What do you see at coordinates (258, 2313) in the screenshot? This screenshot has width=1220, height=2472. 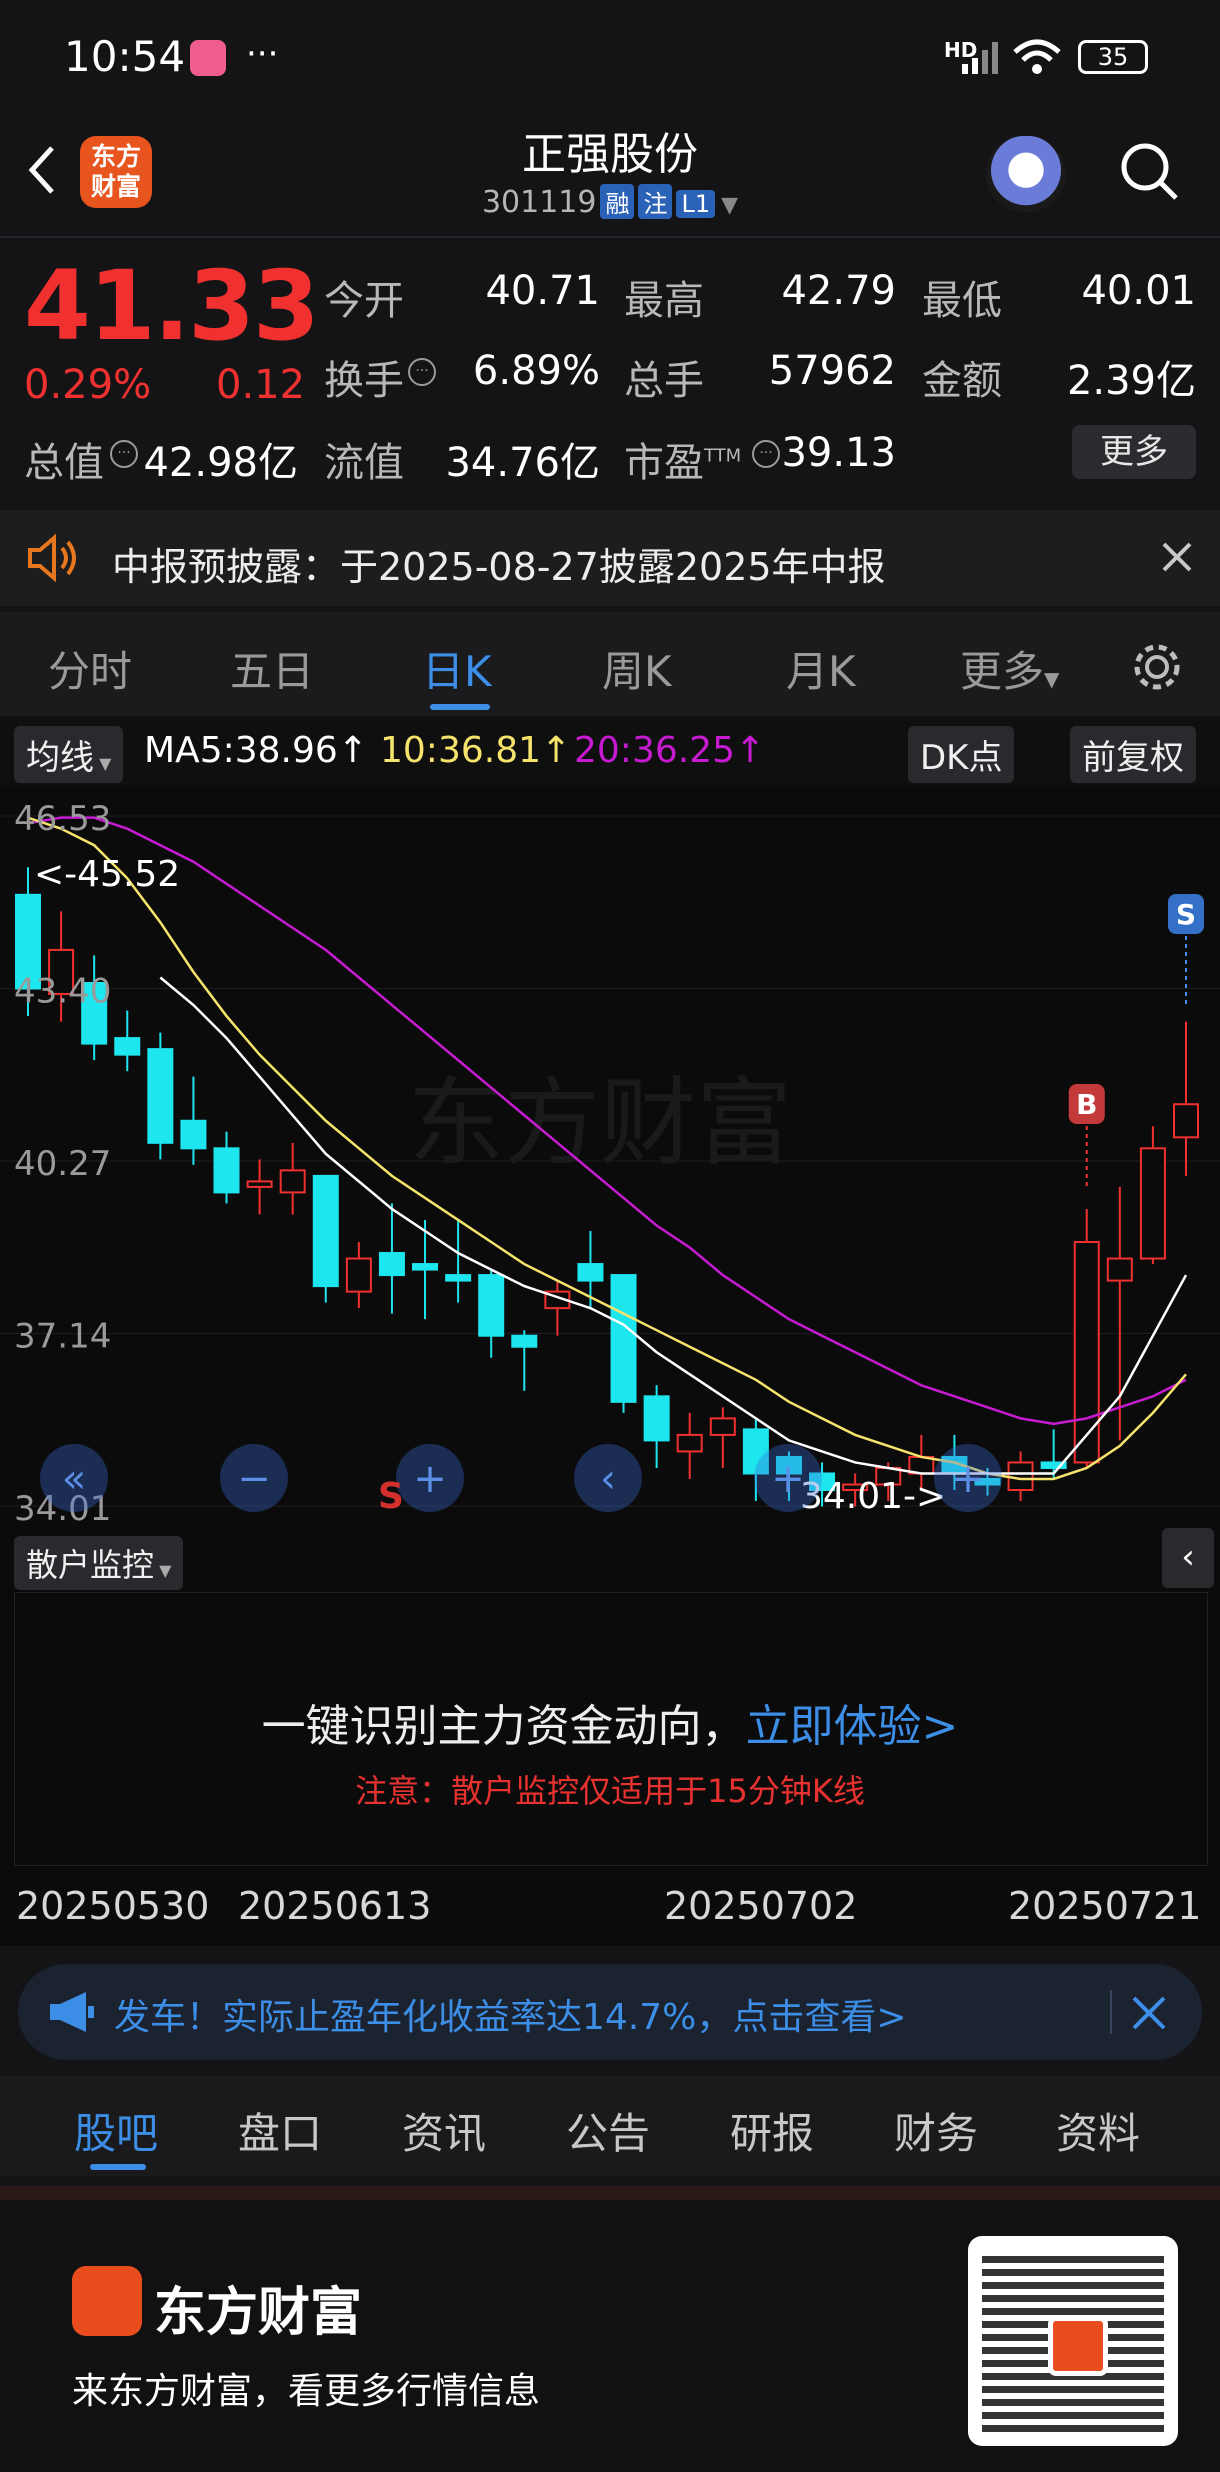 I see `footer-brand: 东方财富` at bounding box center [258, 2313].